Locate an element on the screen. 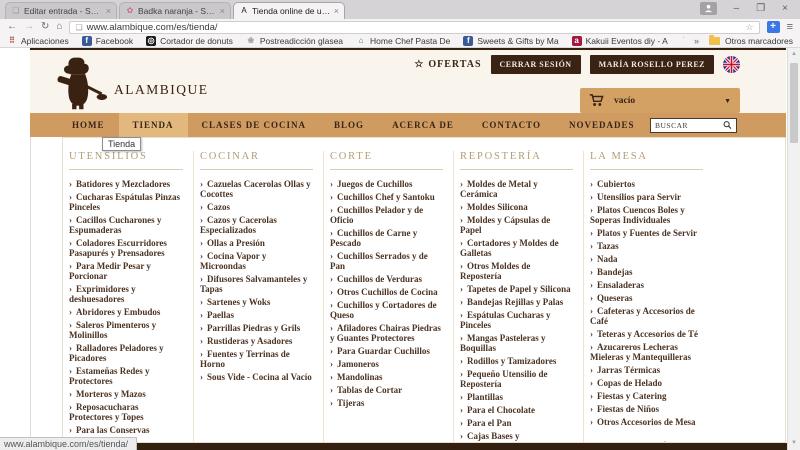  nav-item: BLOG is located at coordinates (349, 125).